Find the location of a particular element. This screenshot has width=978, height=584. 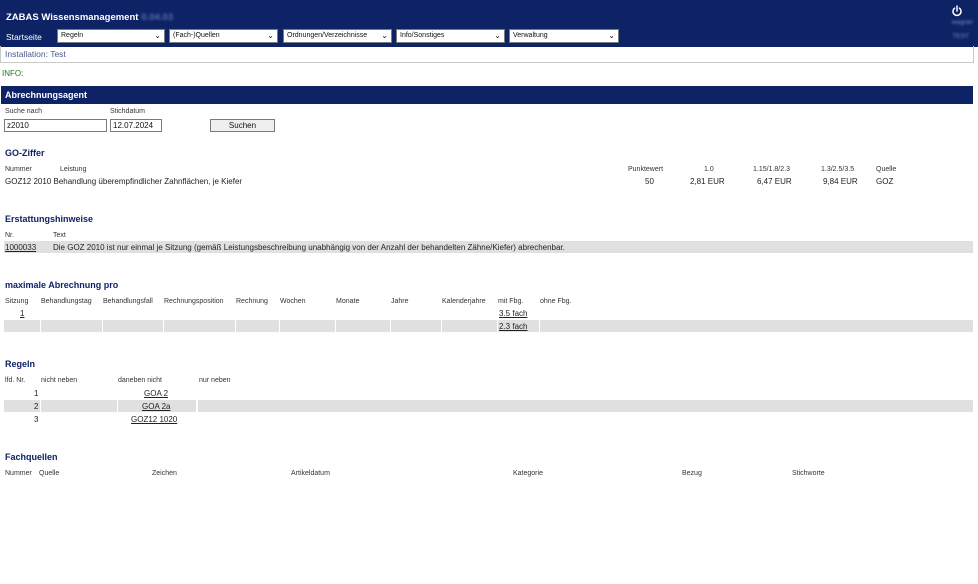

col-header-kalenderjahre: Kalenderjahre is located at coordinates (464, 301).